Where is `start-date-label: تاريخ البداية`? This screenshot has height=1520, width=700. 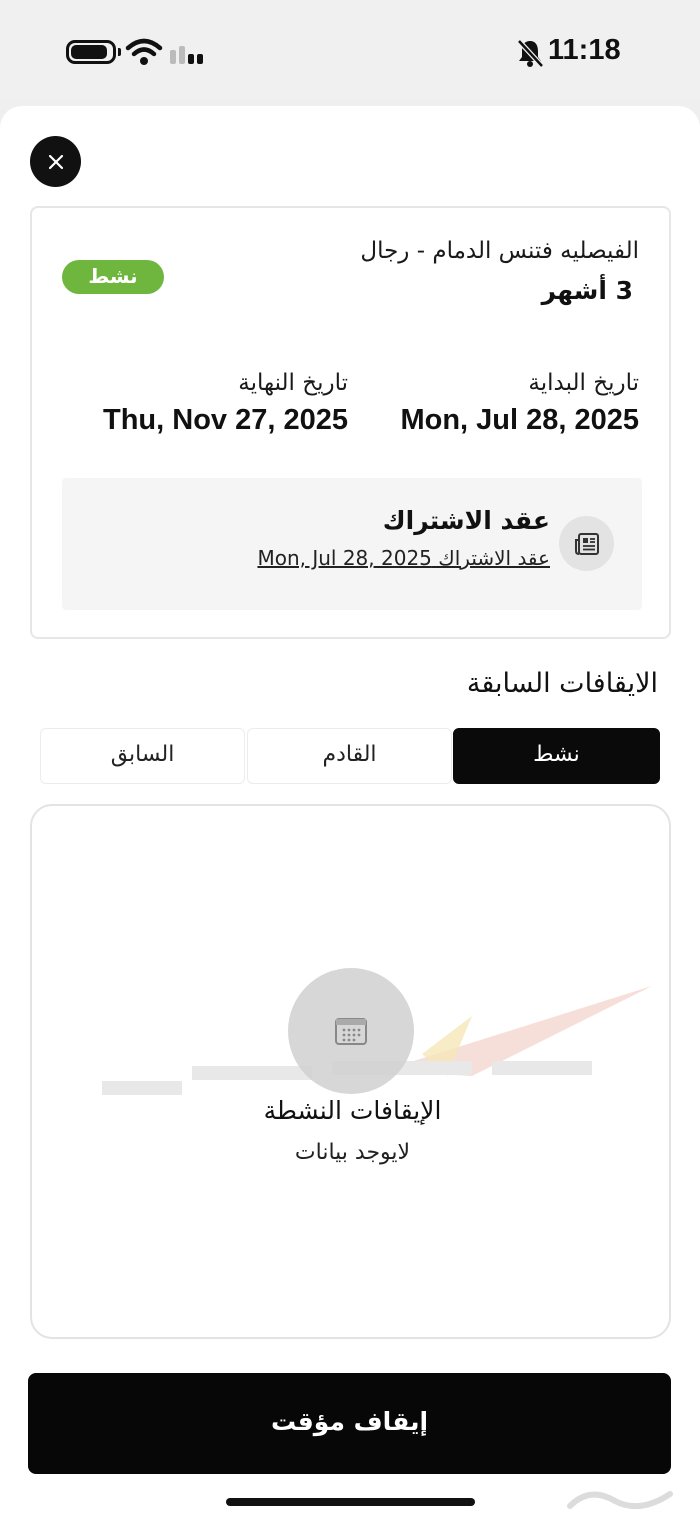
start-date-label: تاريخ البداية is located at coordinates (583, 383).